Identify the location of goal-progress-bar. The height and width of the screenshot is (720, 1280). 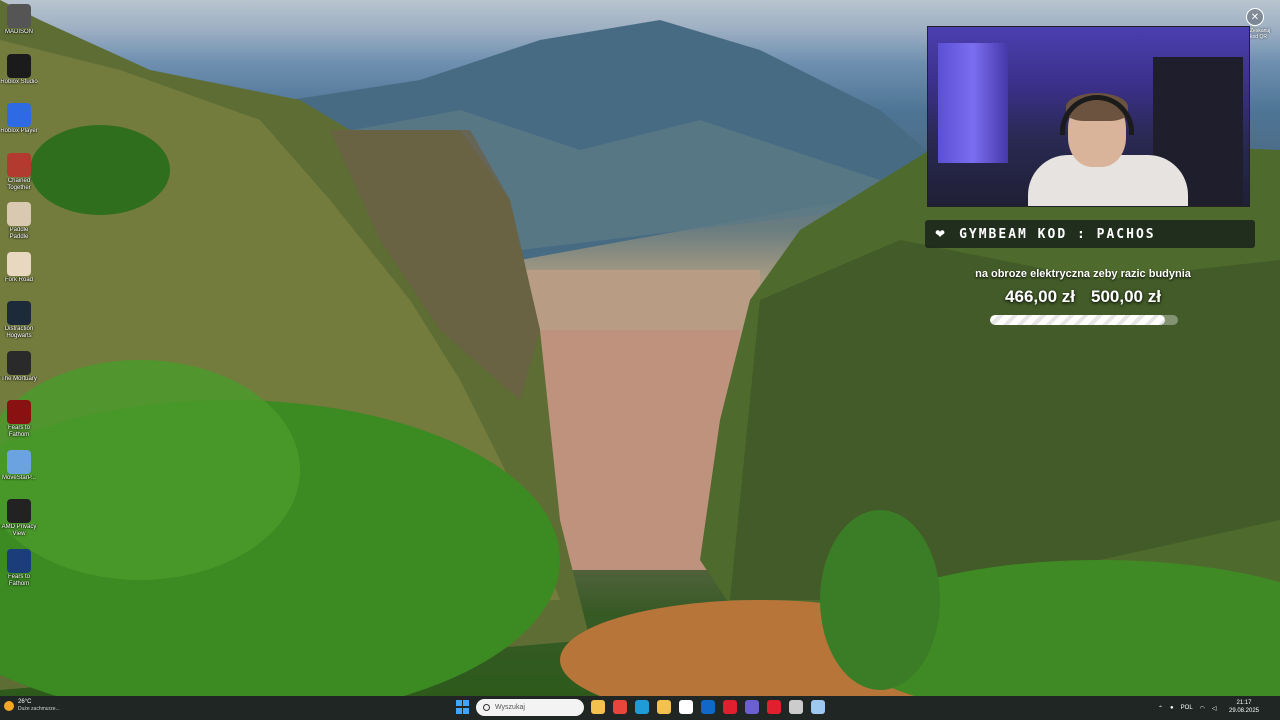
(1084, 320).